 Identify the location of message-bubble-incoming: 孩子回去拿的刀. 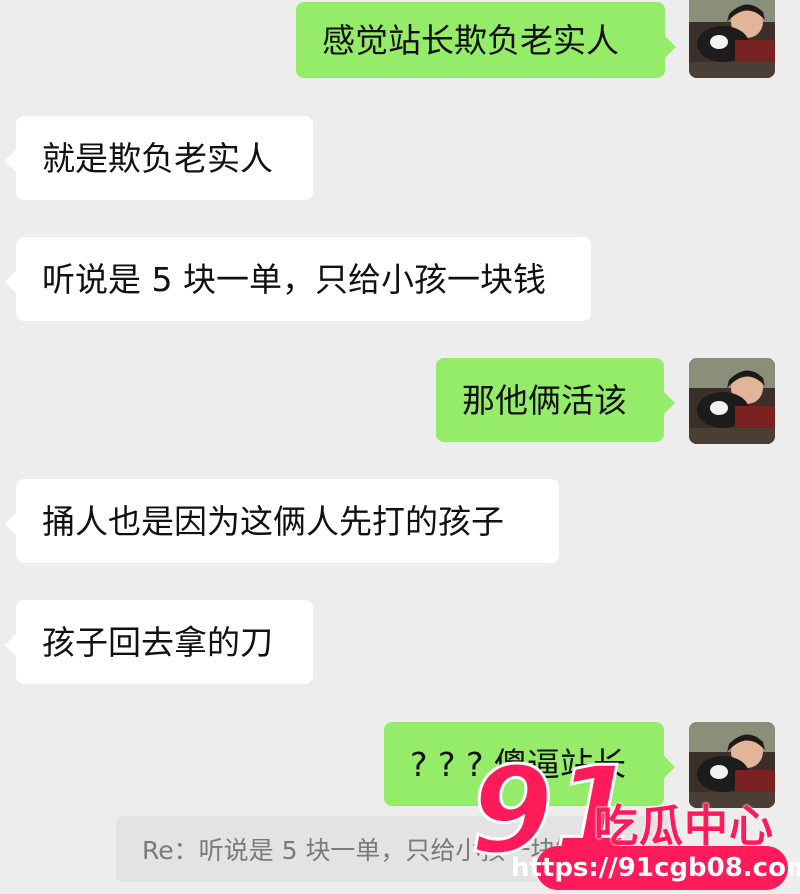
(159, 642).